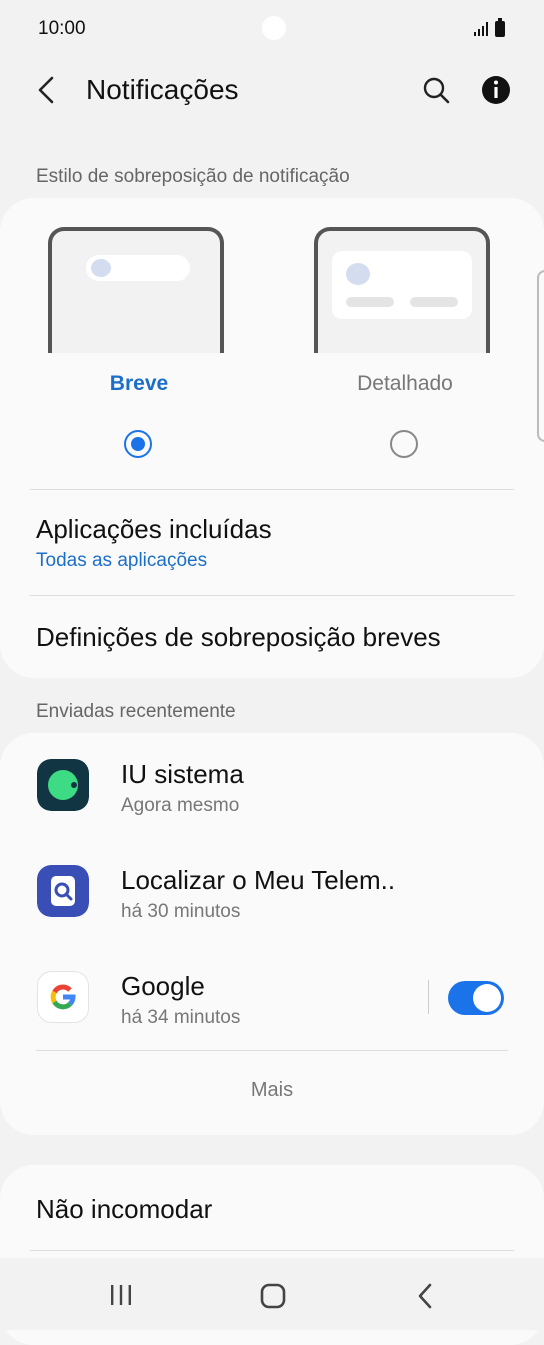  I want to click on signal-icon, so click(481, 29).